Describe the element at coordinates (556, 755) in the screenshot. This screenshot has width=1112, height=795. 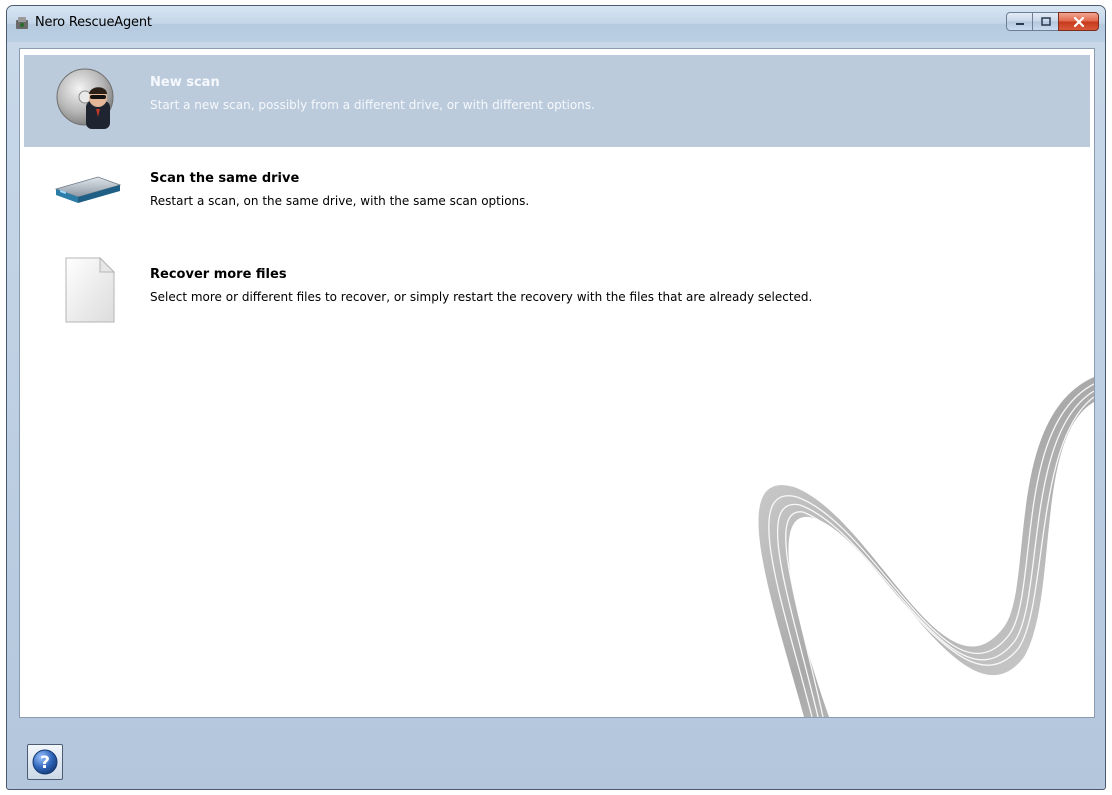
I see `footer-bar: ?` at that location.